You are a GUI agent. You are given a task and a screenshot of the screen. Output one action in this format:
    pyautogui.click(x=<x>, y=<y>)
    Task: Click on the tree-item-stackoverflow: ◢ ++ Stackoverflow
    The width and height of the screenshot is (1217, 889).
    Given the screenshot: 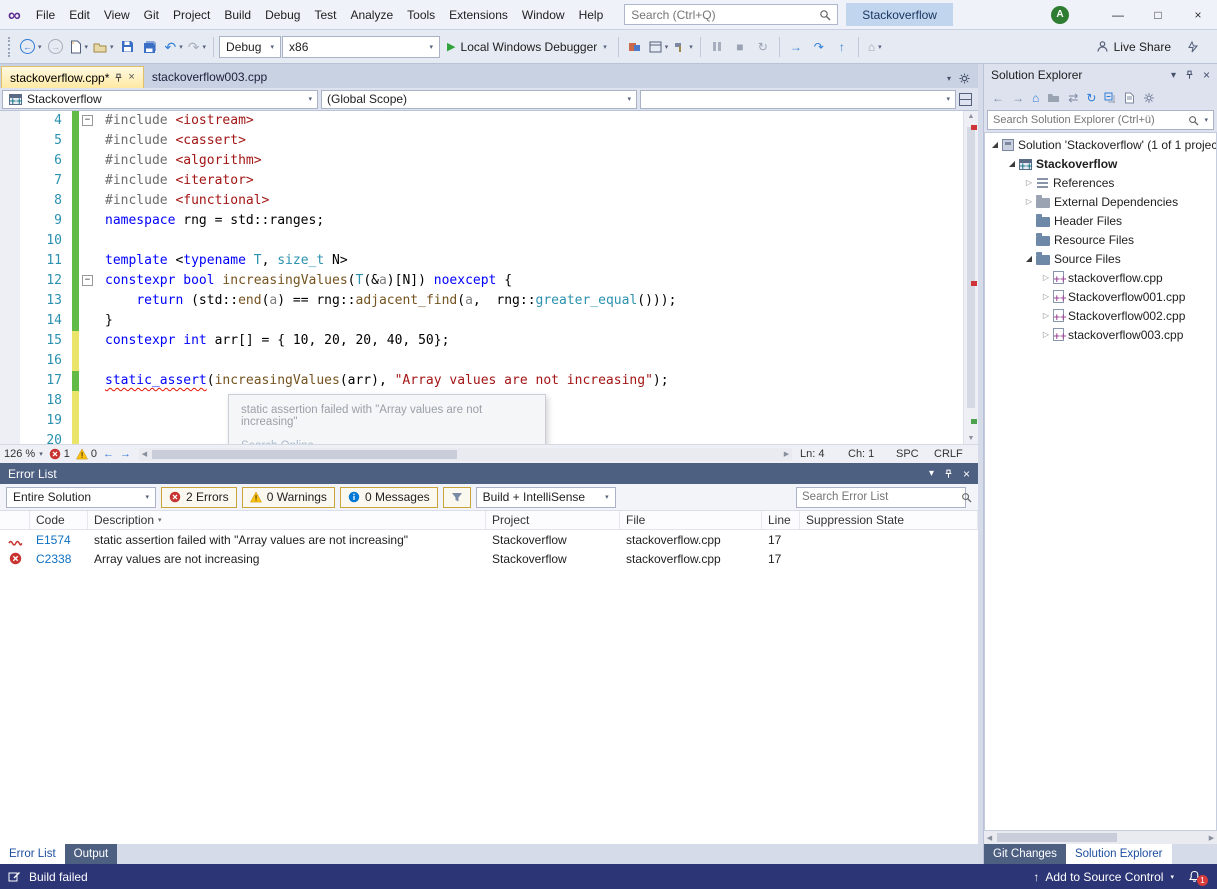 What is the action you would take?
    pyautogui.click(x=1100, y=163)
    